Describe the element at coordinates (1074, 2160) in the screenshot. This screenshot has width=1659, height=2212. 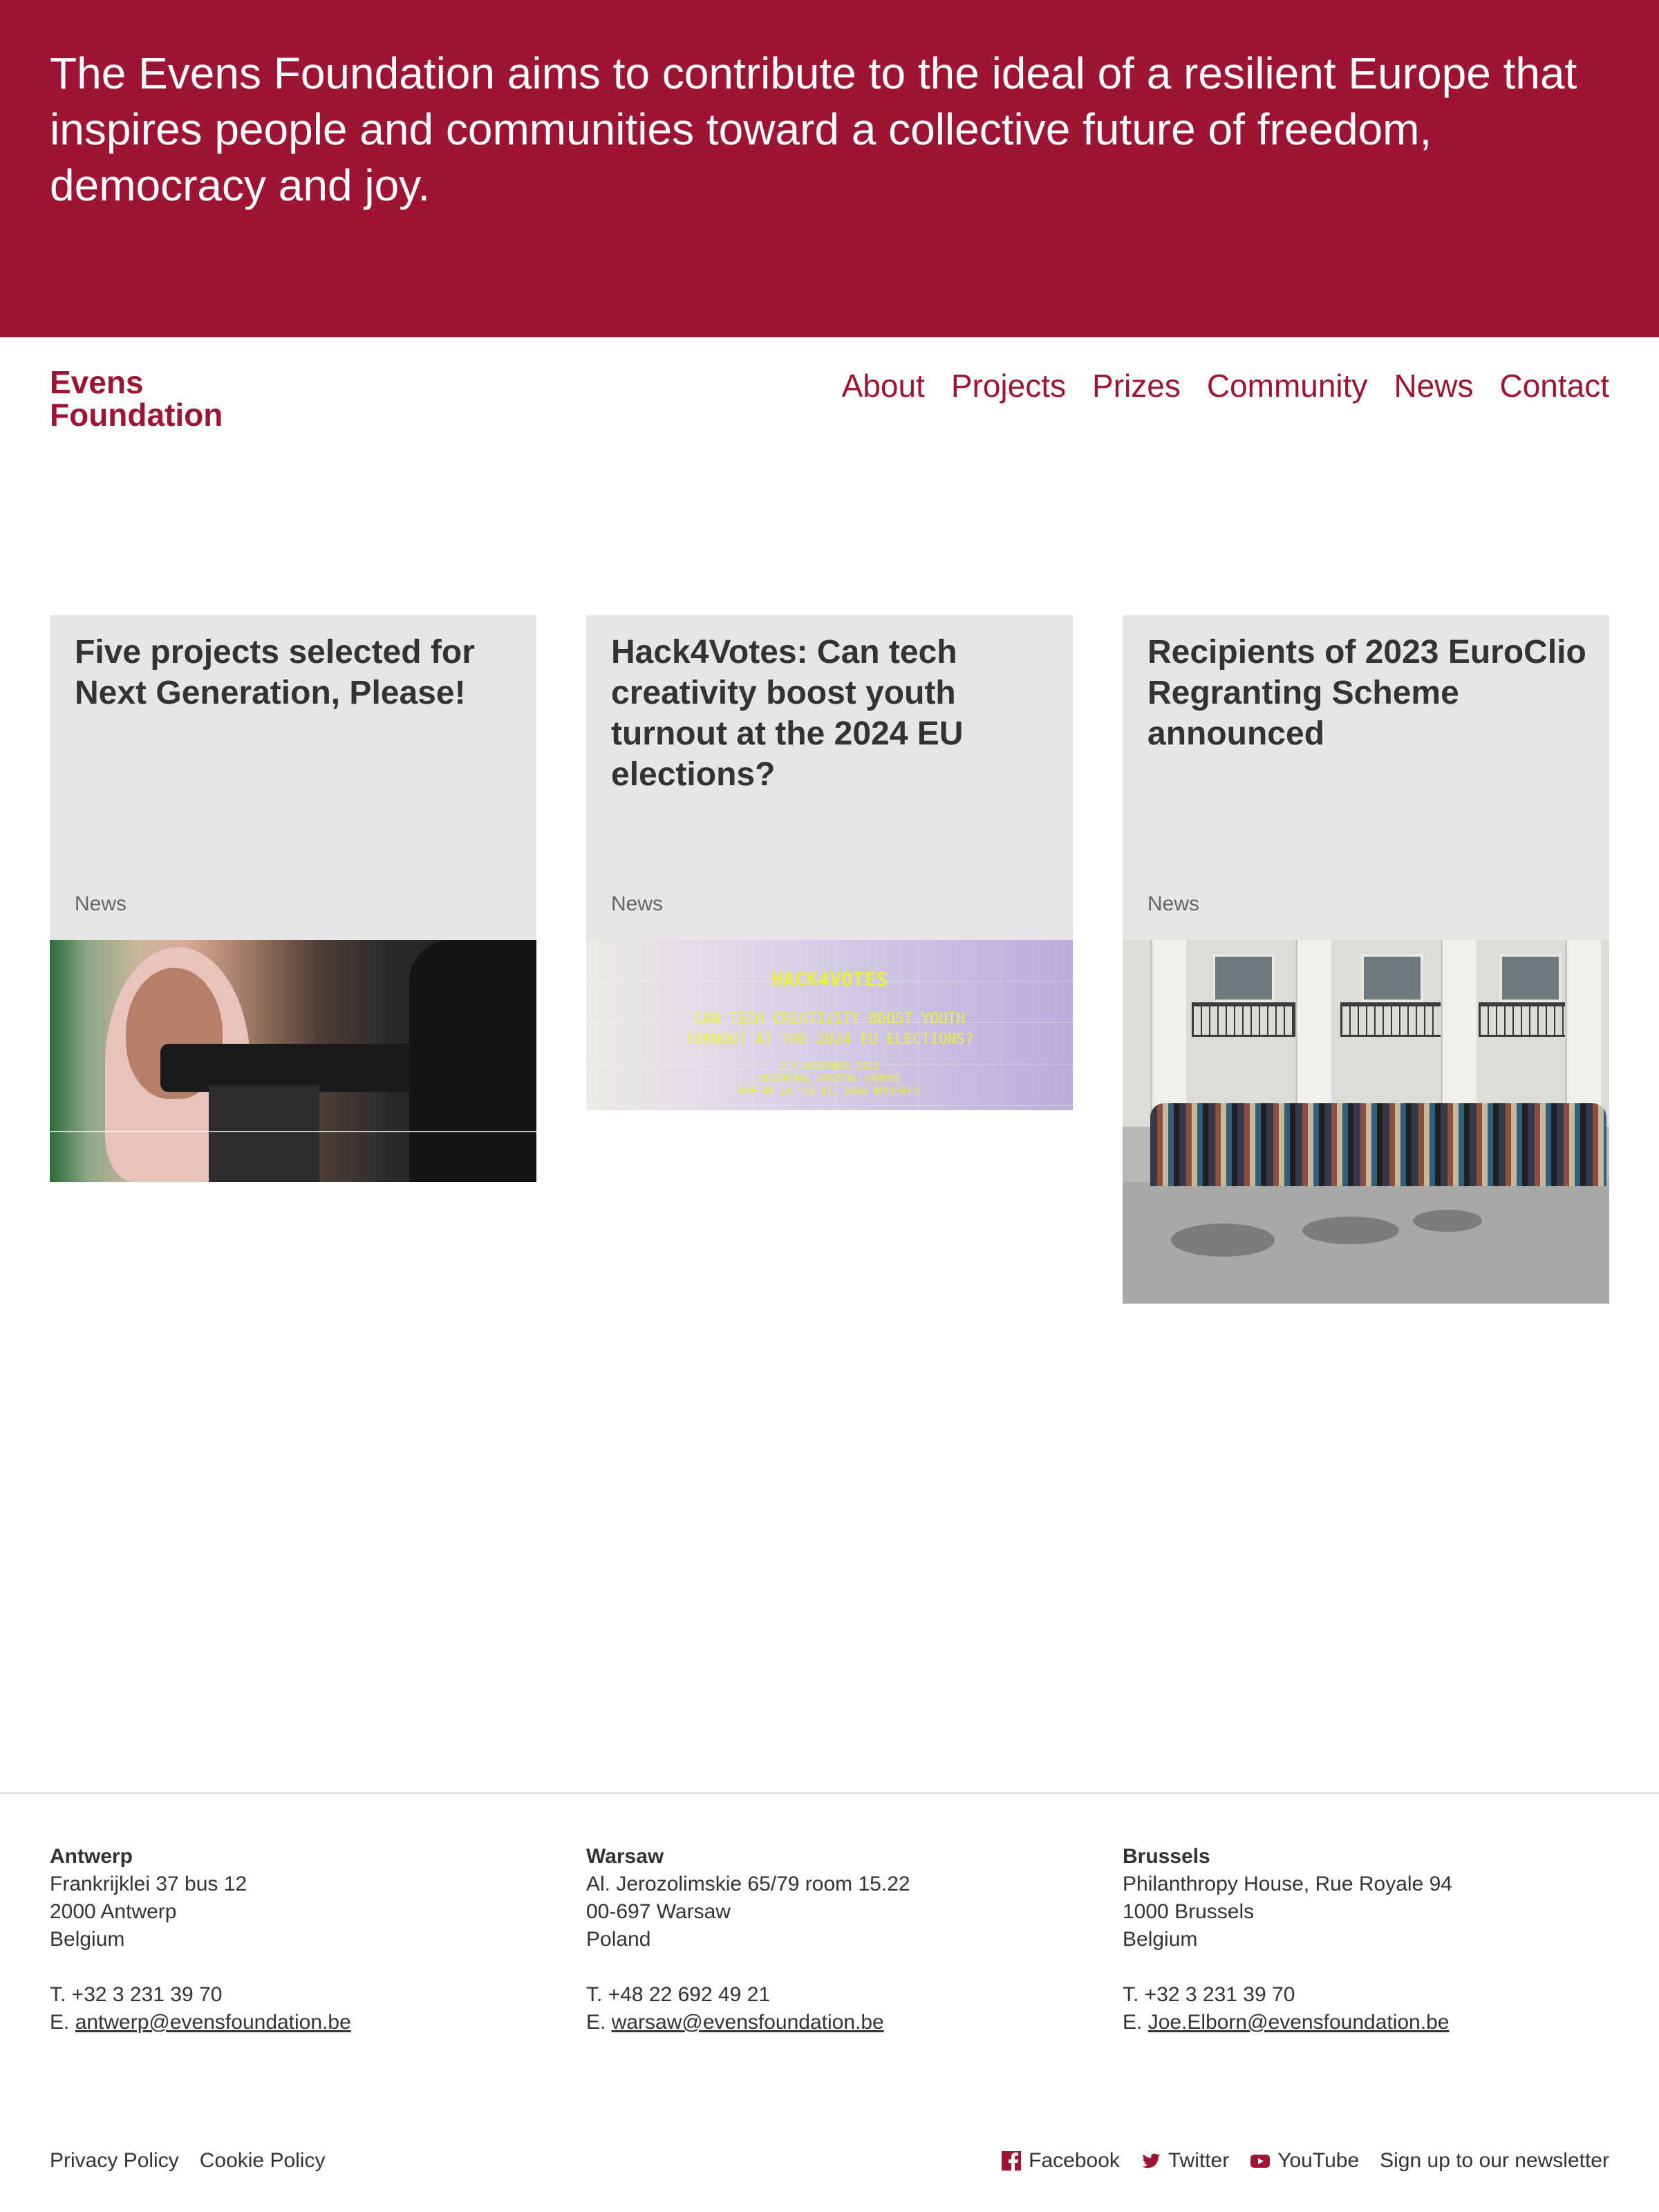
I see `facebook-label: Facebook` at that location.